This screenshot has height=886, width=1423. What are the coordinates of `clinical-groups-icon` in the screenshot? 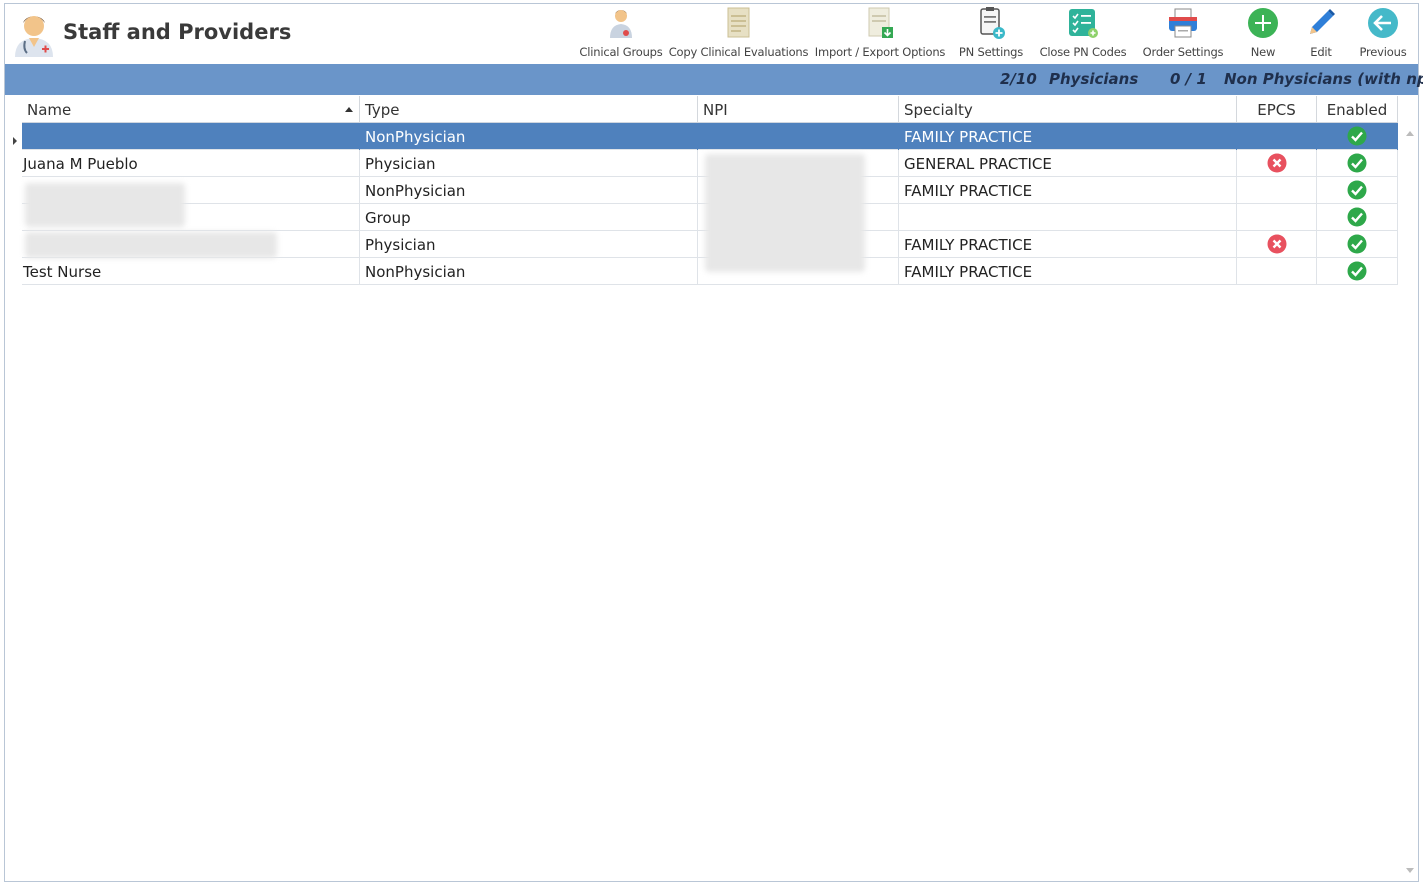 It's located at (621, 24).